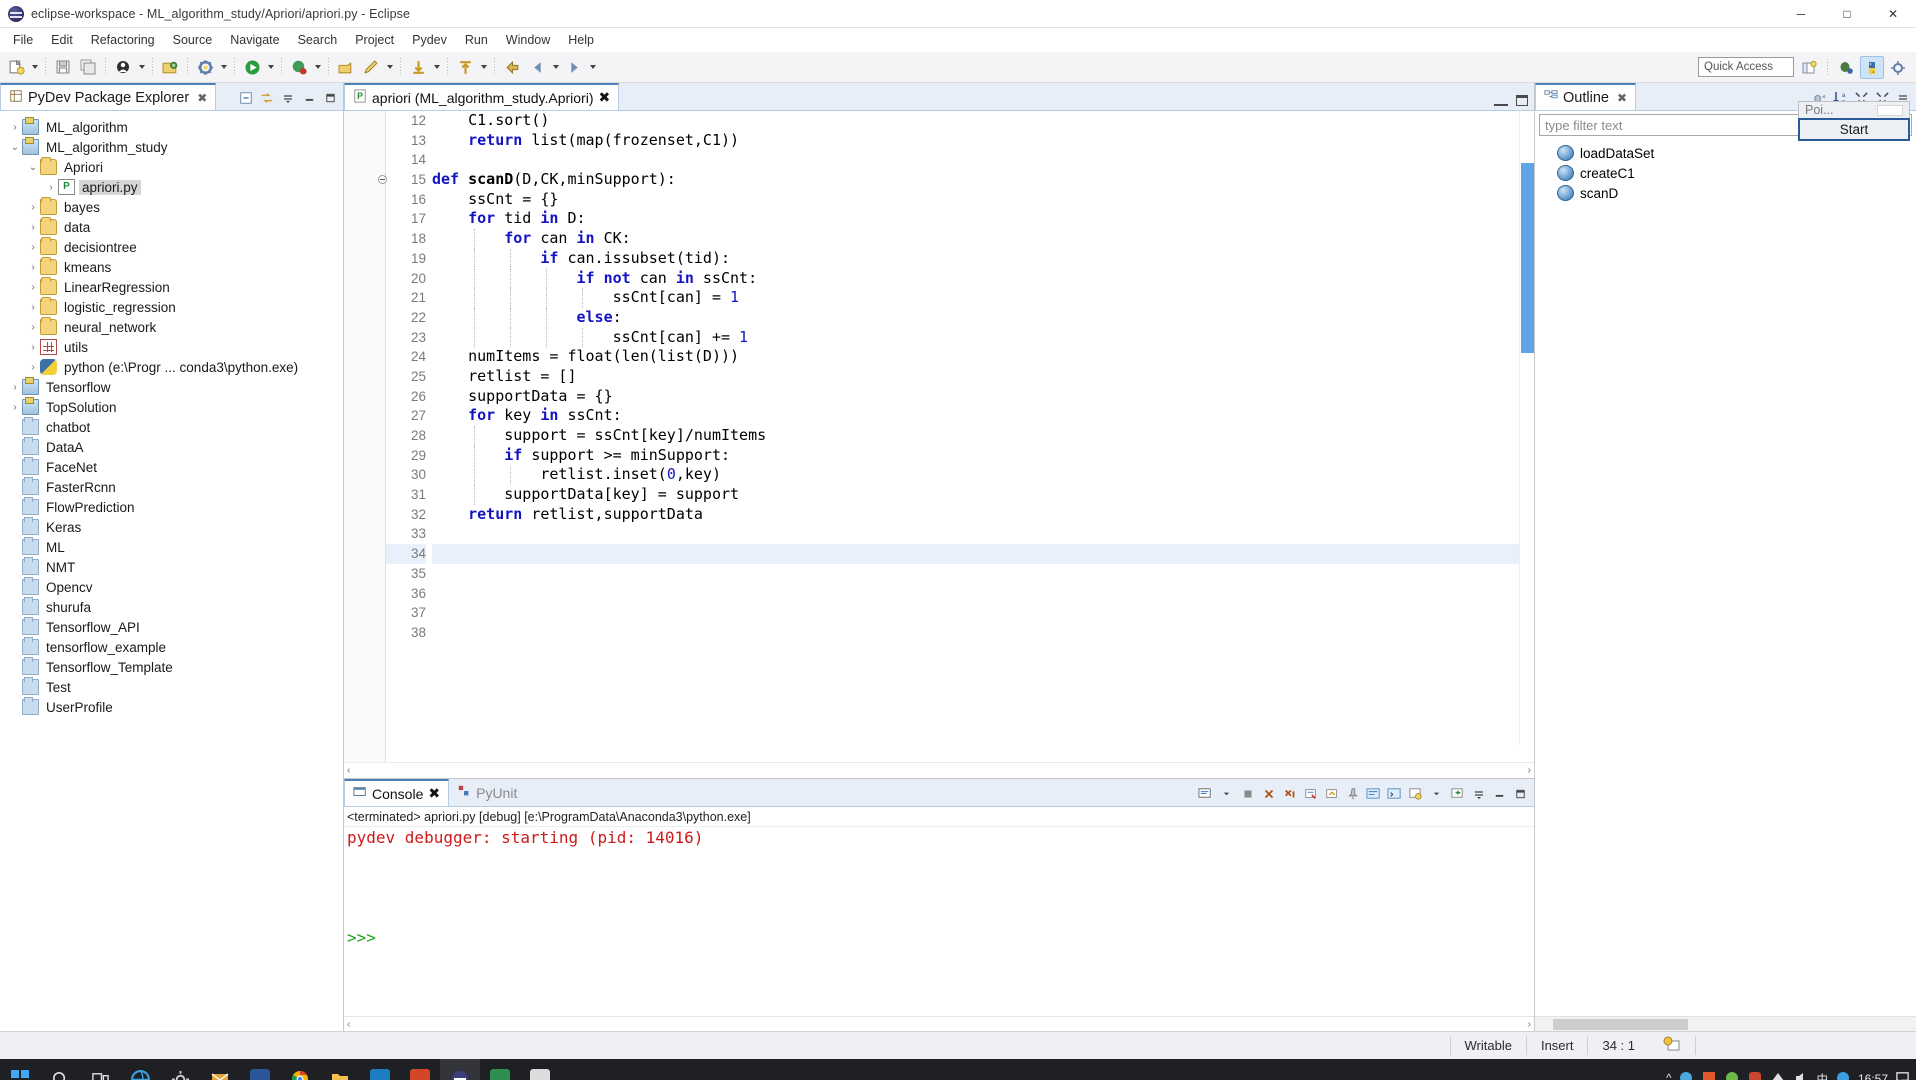  What do you see at coordinates (1529, 770) in the screenshot?
I see `scroll-right-arrow: ›` at bounding box center [1529, 770].